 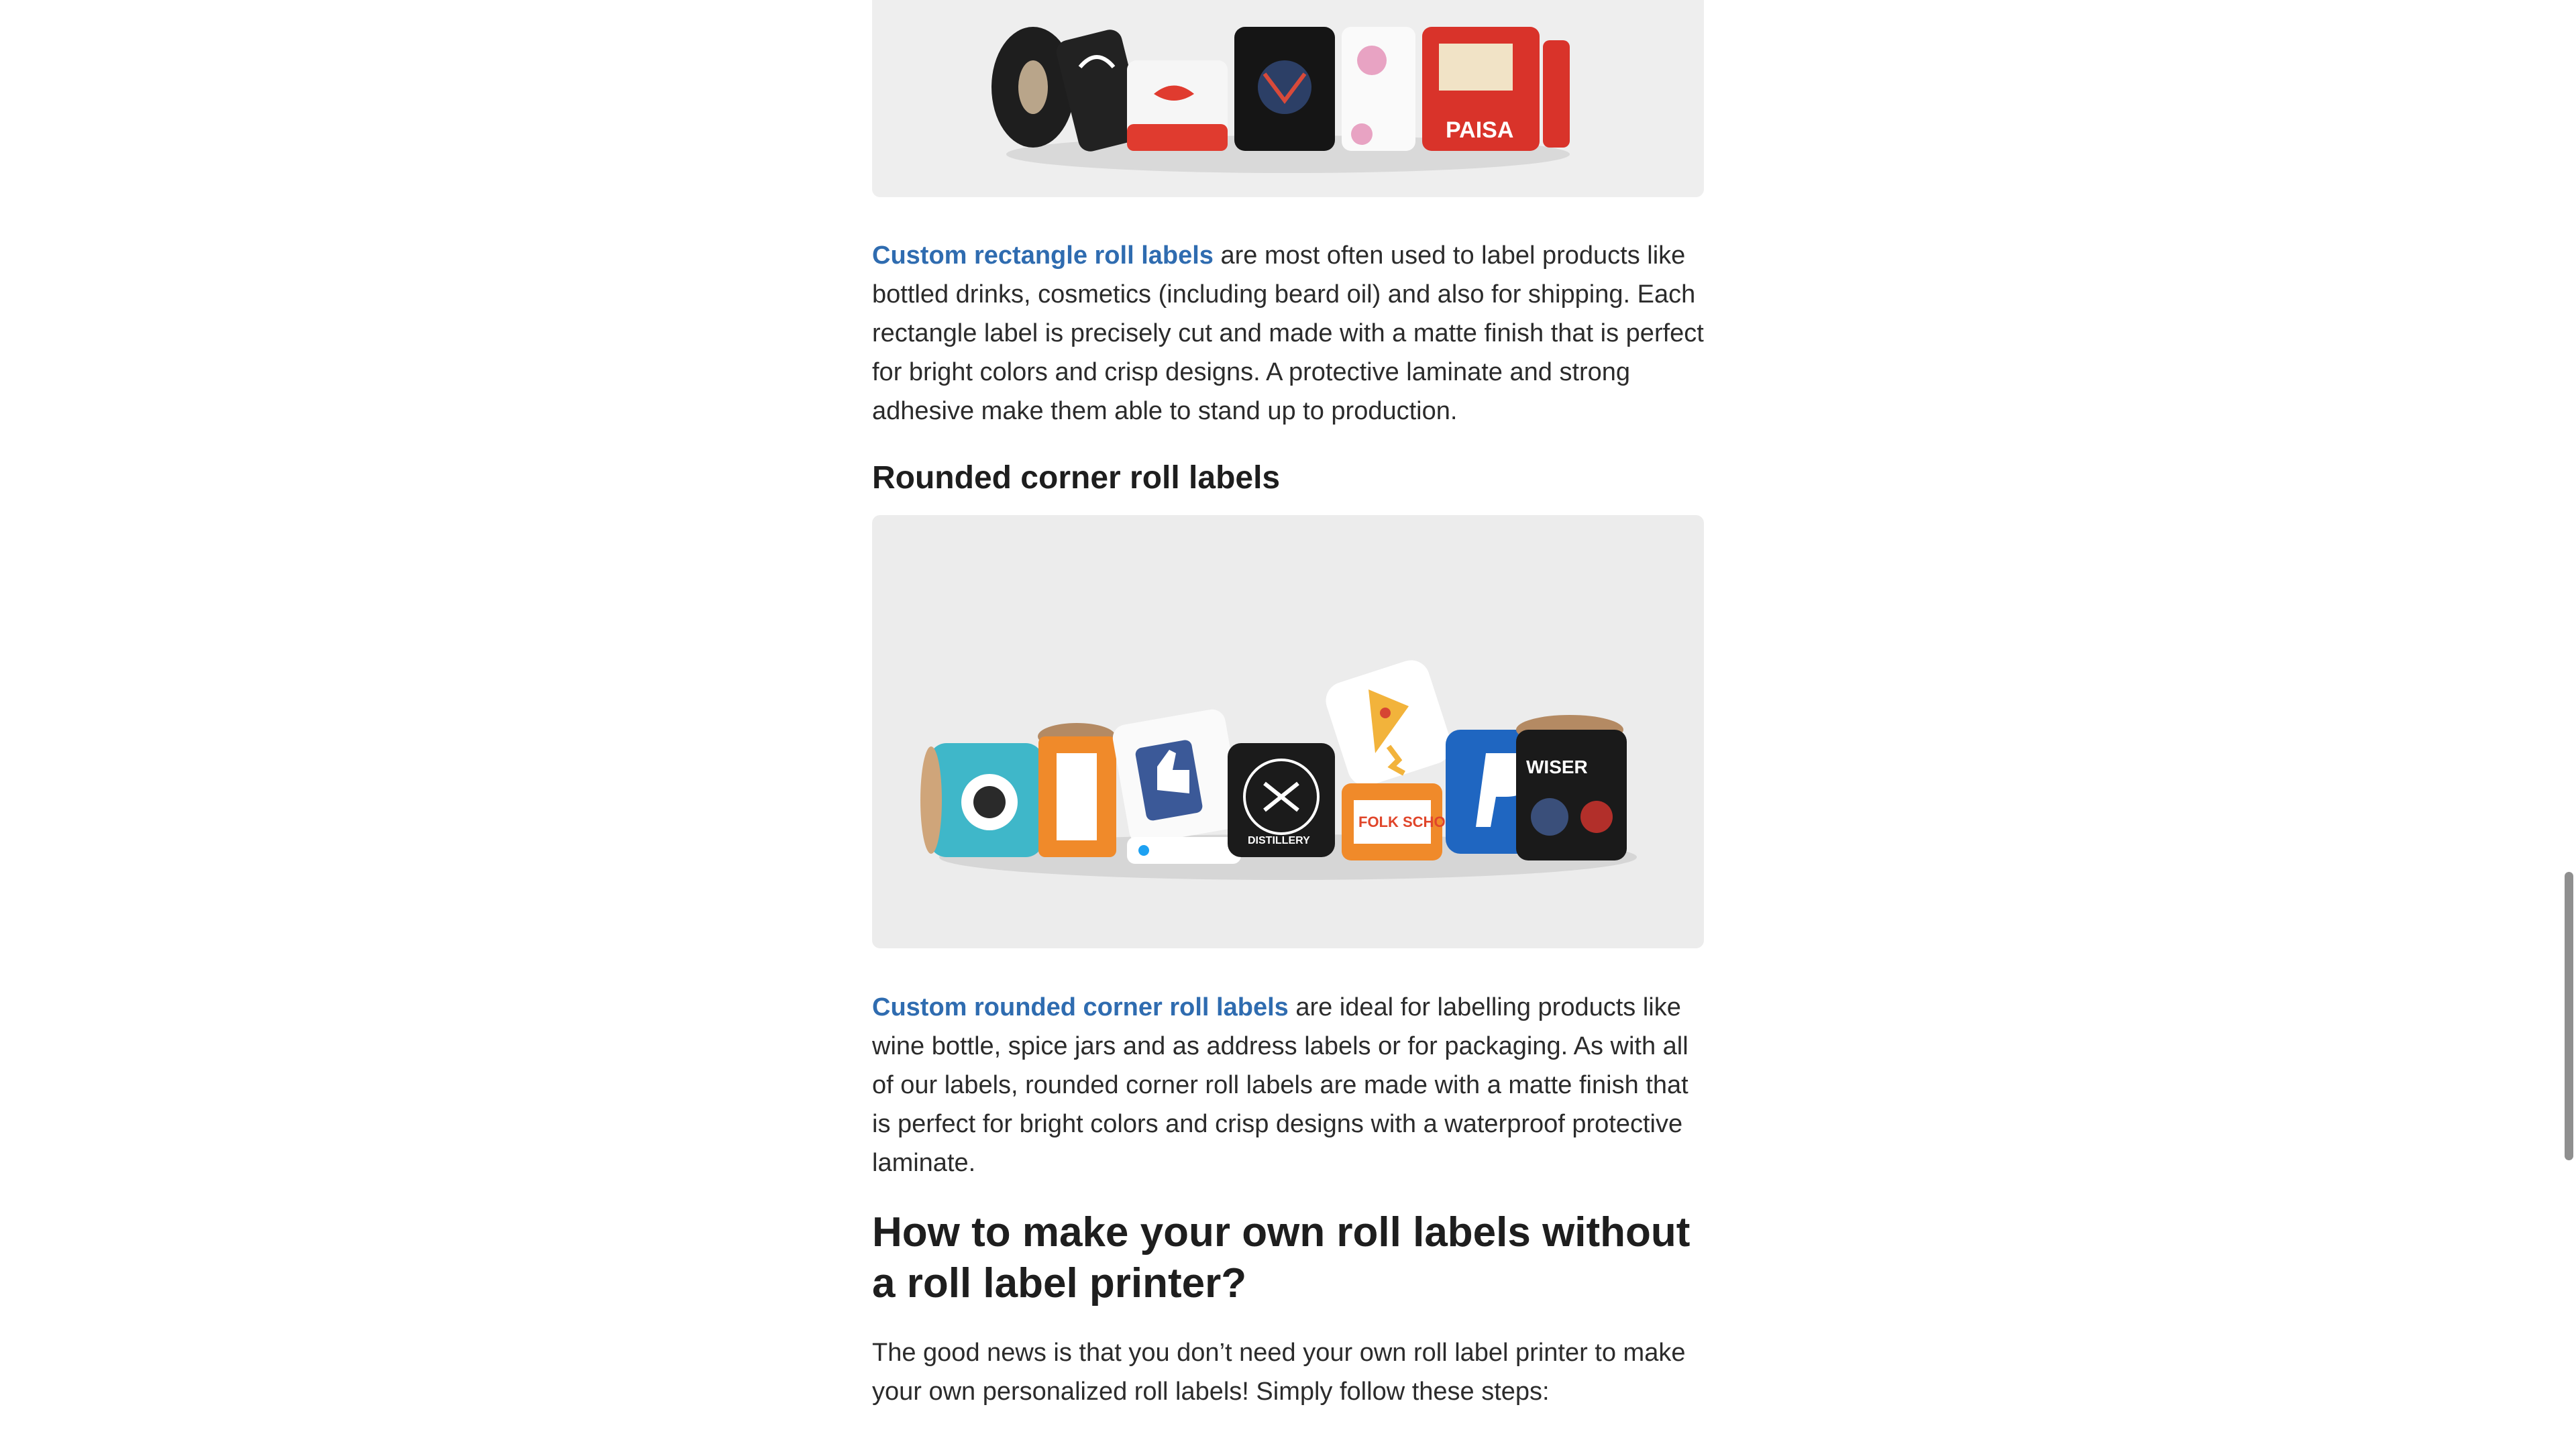 I want to click on rounded-corner-heading: Rounded corner roll labels, so click(x=1076, y=478).